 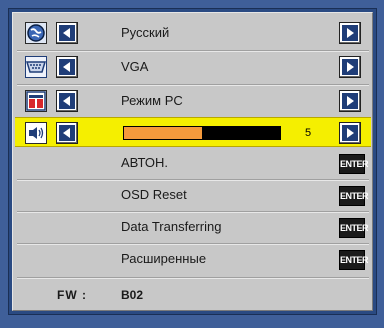 What do you see at coordinates (163, 133) in the screenshot?
I see `volume-slider-fill` at bounding box center [163, 133].